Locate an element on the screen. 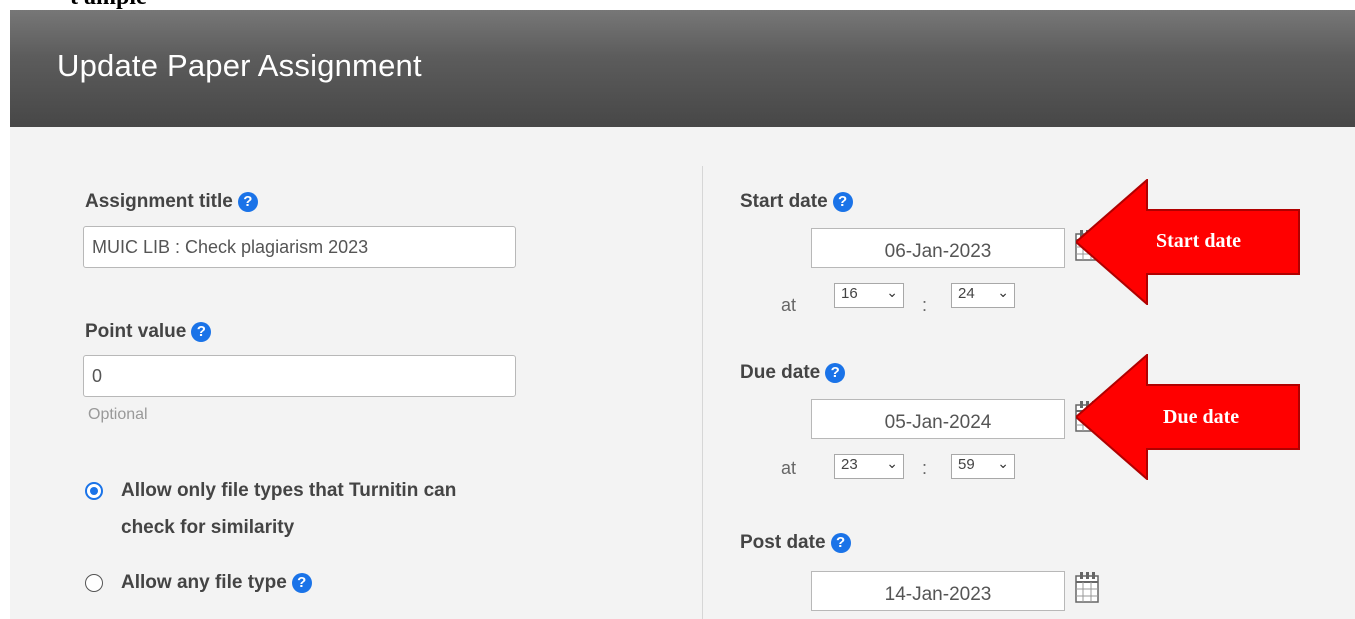 The height and width of the screenshot is (619, 1355). start-date-label: Start date? is located at coordinates (796, 202).